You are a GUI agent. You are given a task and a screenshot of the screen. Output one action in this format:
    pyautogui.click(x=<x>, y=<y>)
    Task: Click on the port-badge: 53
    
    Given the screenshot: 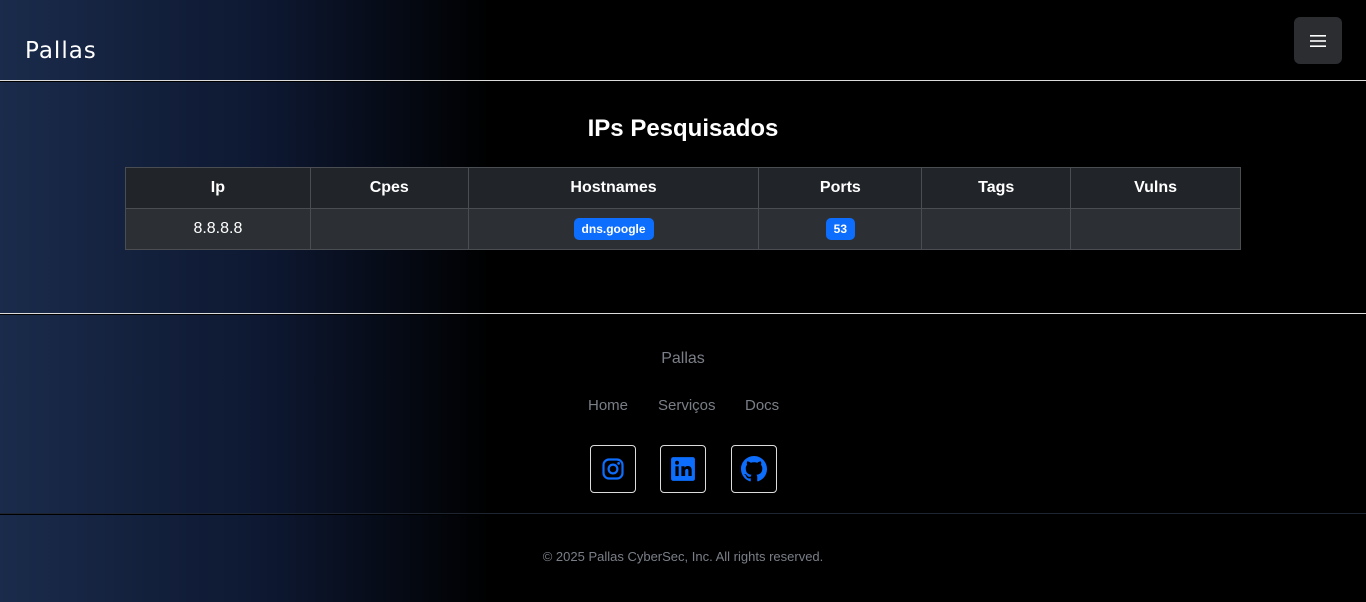 What is the action you would take?
    pyautogui.click(x=840, y=229)
    